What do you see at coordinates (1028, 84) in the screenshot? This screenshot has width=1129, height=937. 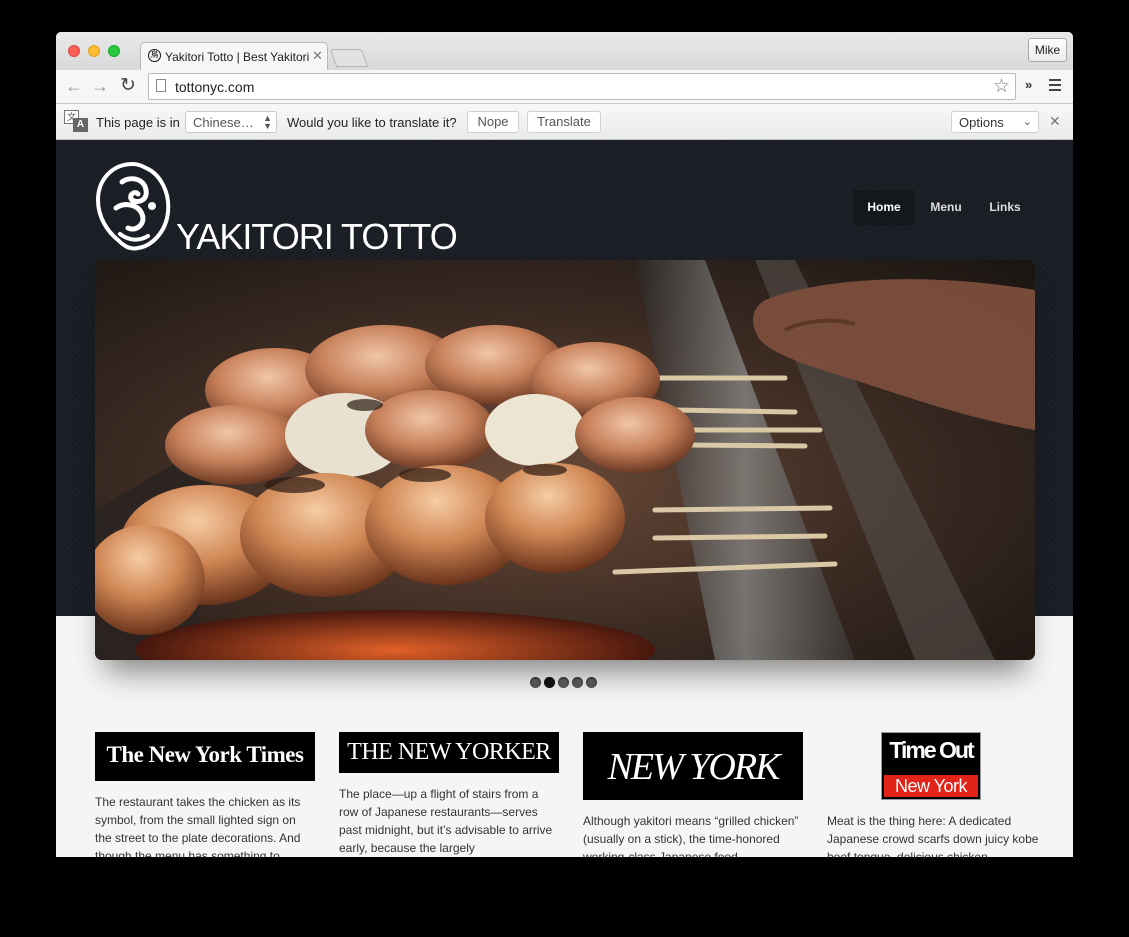 I see `extensions-overflow-icon: »` at bounding box center [1028, 84].